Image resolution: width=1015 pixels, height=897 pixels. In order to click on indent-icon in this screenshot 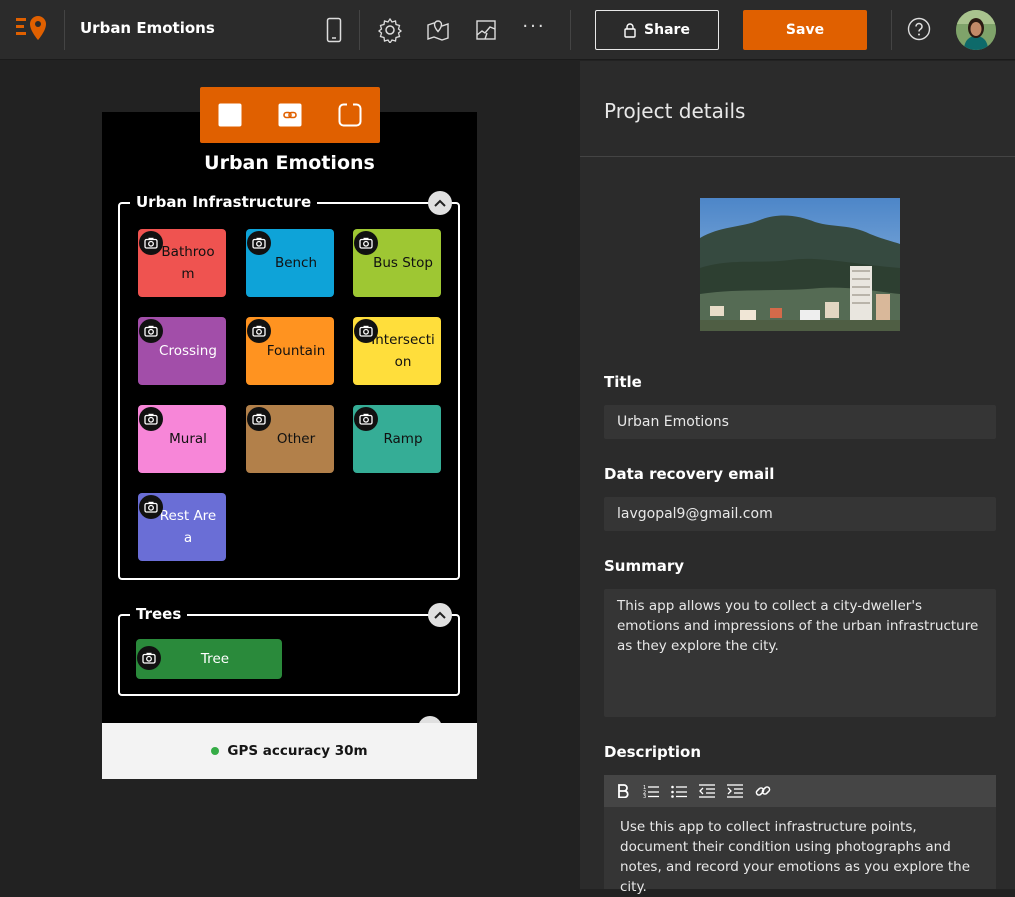, I will do `click(735, 791)`.